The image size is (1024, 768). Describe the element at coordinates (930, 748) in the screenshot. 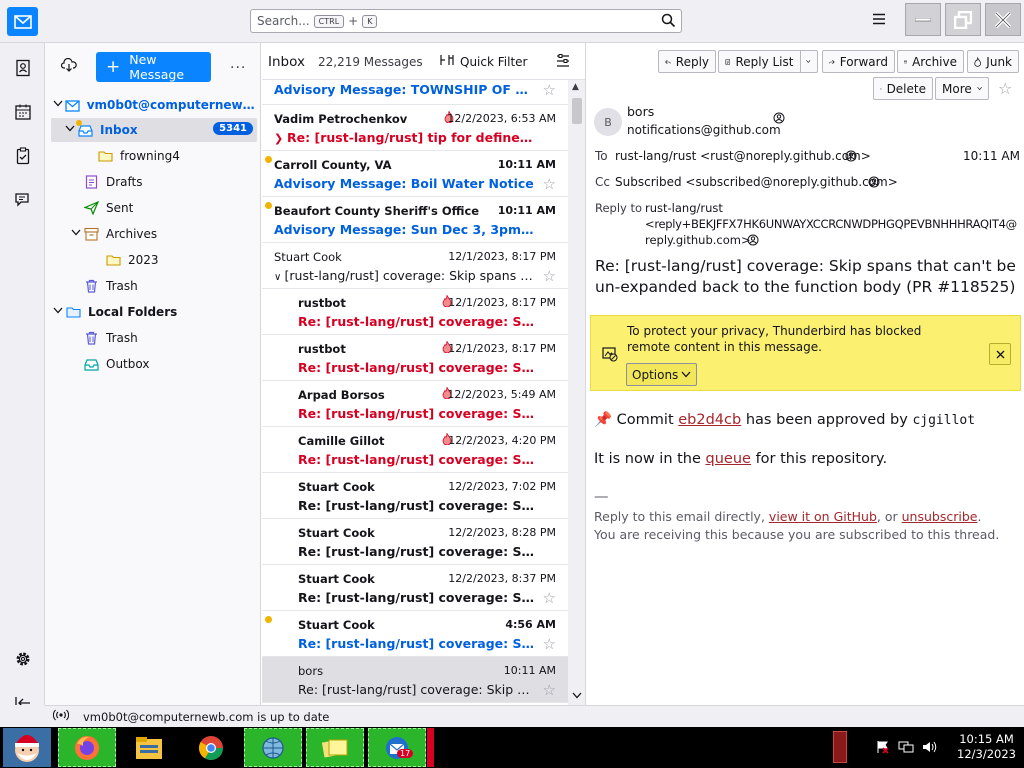

I see `tray-volume-icon` at that location.